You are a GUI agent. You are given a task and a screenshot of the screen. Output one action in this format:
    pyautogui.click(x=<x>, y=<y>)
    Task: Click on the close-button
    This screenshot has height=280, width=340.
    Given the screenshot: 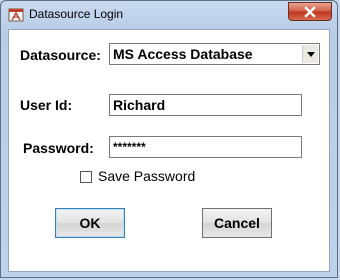 What is the action you would take?
    pyautogui.click(x=310, y=11)
    